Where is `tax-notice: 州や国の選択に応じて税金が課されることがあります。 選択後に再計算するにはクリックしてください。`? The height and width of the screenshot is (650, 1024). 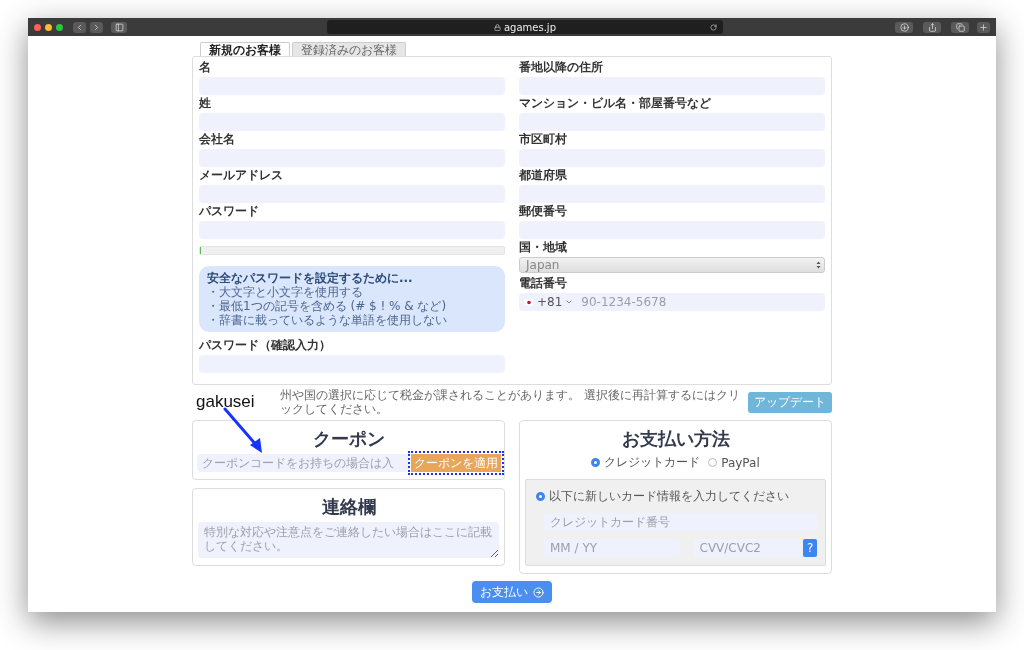 tax-notice: 州や国の選択に応じて税金が課されることがあります。 選択後に再計算するにはクリックしてください。 is located at coordinates (510, 402).